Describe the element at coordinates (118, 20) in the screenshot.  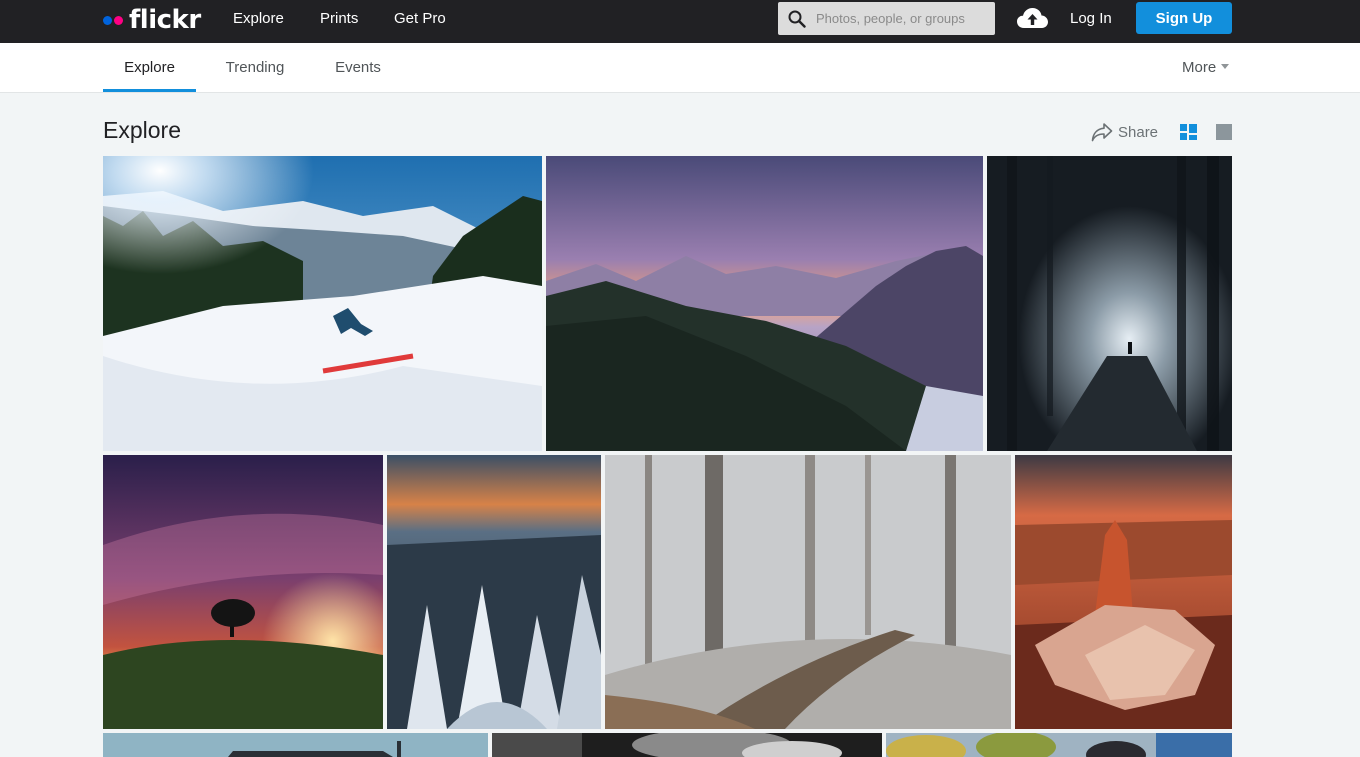
I see `logo-pink-dot-icon` at that location.